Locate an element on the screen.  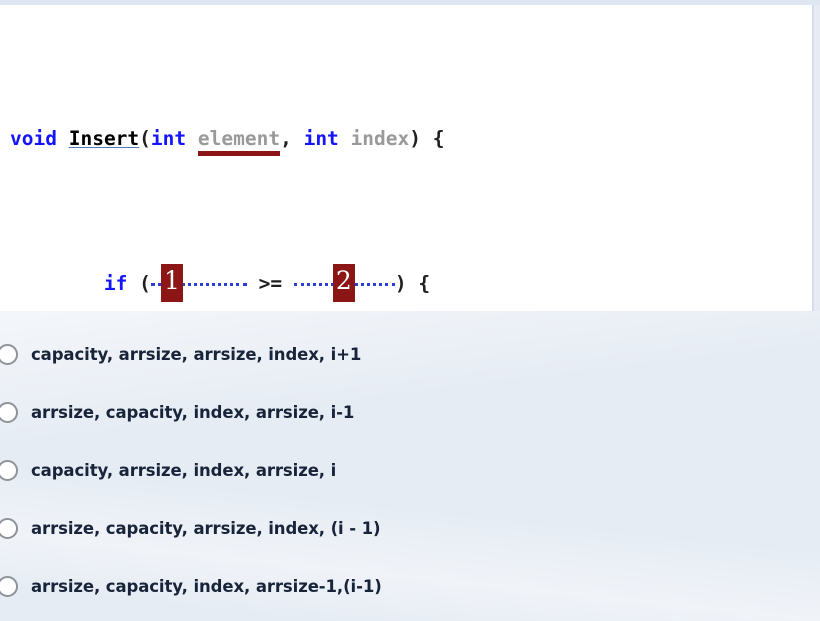
answer-option-3: capacity, arrsize, index, arrsize, i is located at coordinates (168, 470).